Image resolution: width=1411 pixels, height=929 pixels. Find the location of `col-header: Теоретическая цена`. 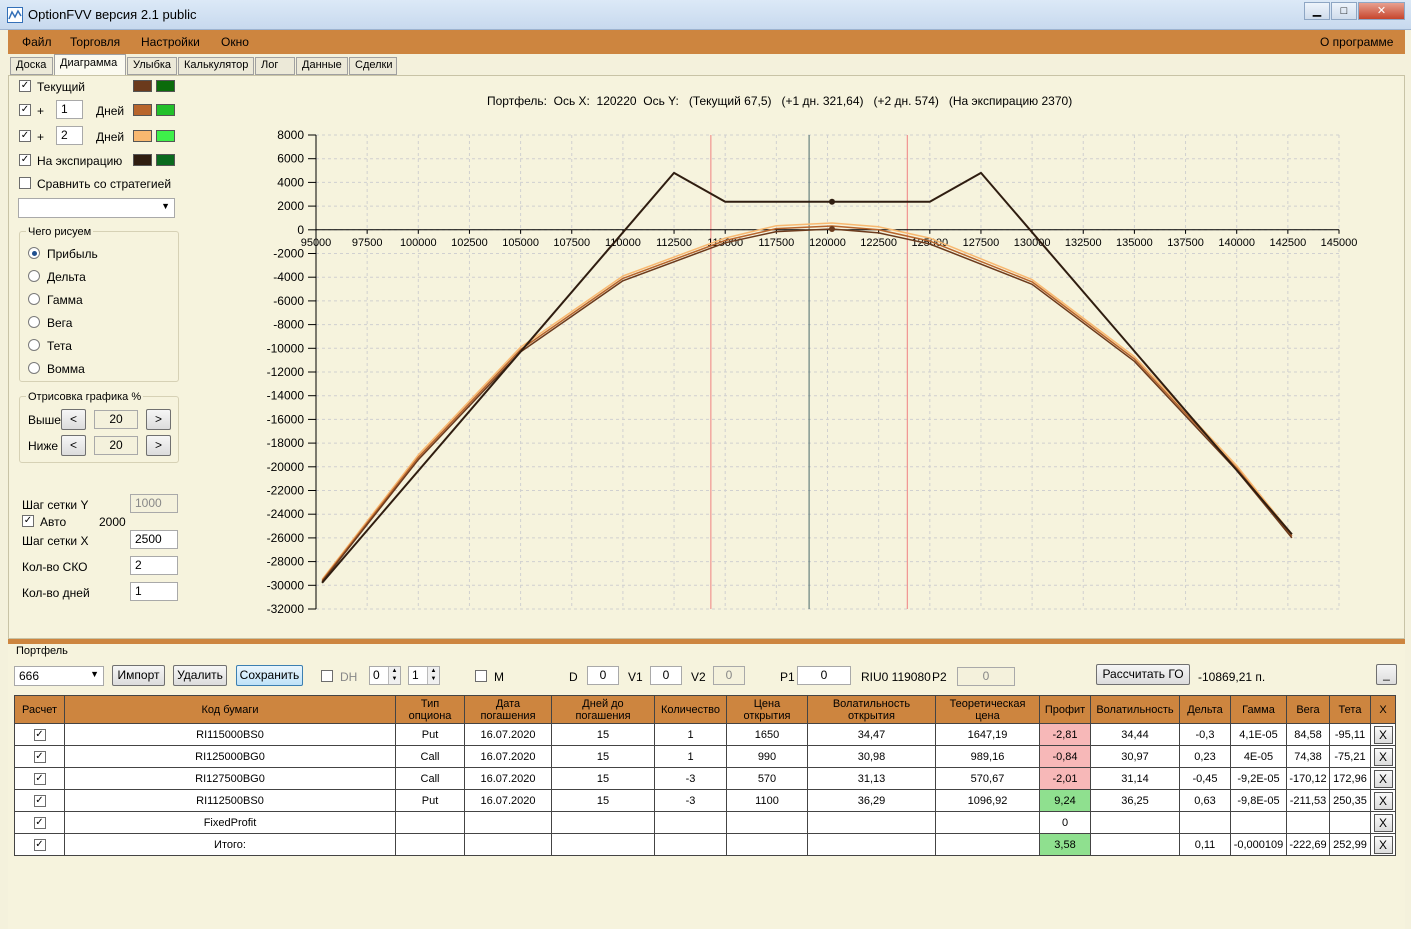

col-header: Теоретическая цена is located at coordinates (987, 709).